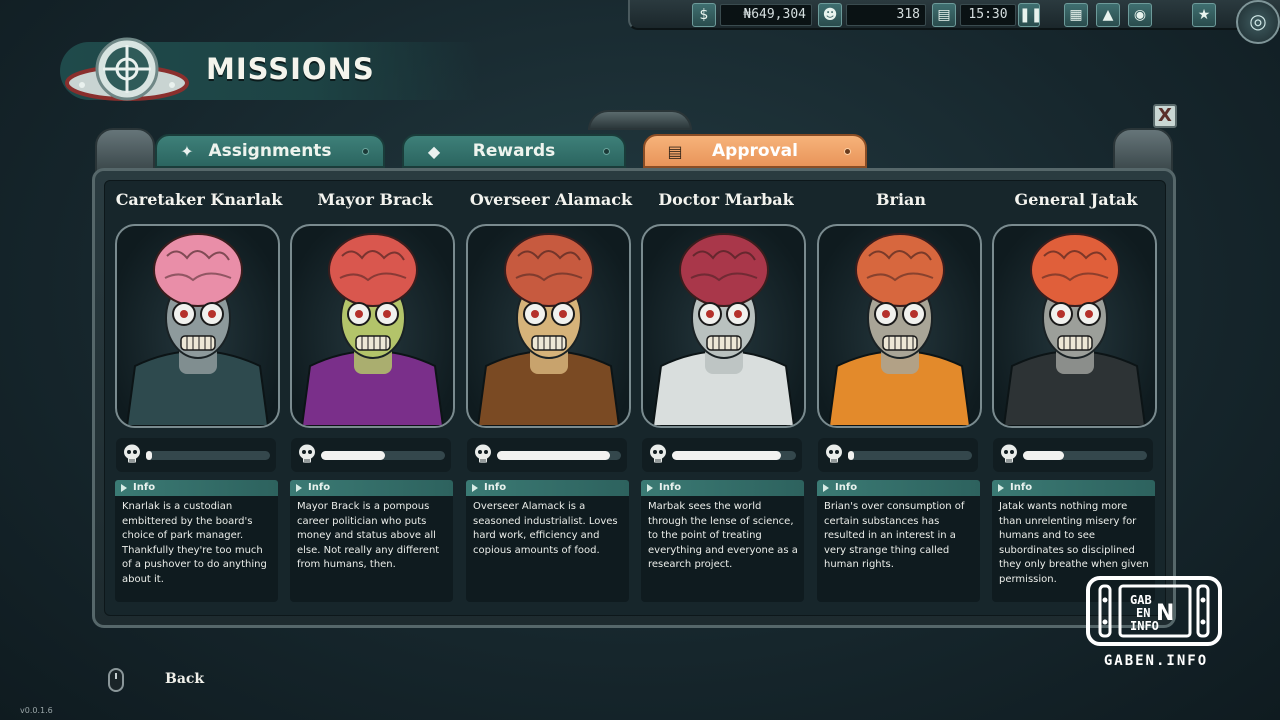 This screenshot has height=720, width=1280. Describe the element at coordinates (988, 15) in the screenshot. I see `time-display: 15:30` at that location.